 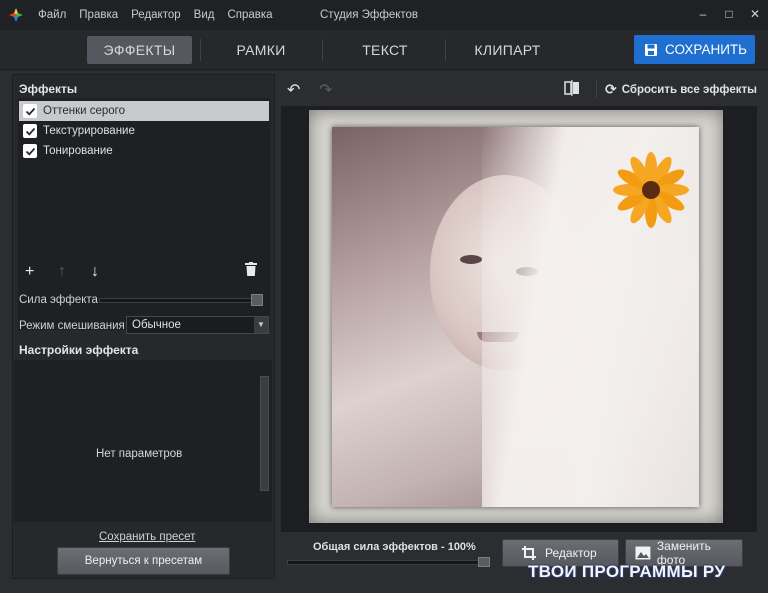 What do you see at coordinates (29, 272) in the screenshot?
I see `add-icon: +` at bounding box center [29, 272].